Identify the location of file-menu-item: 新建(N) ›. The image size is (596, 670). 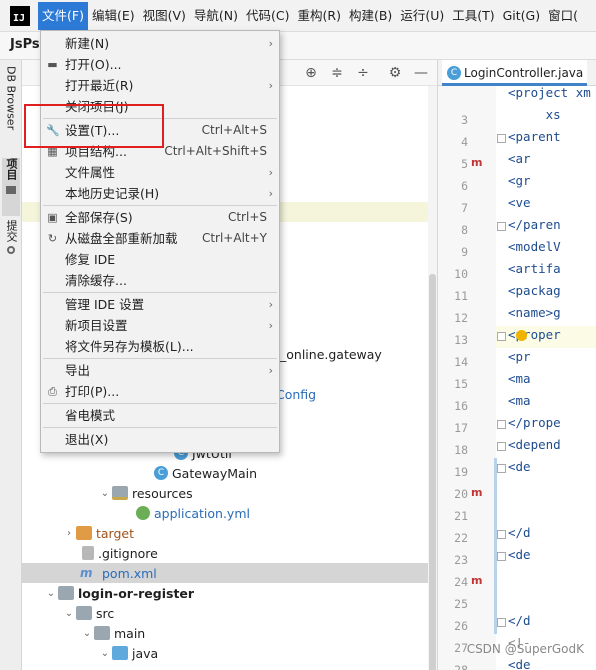
(160, 43).